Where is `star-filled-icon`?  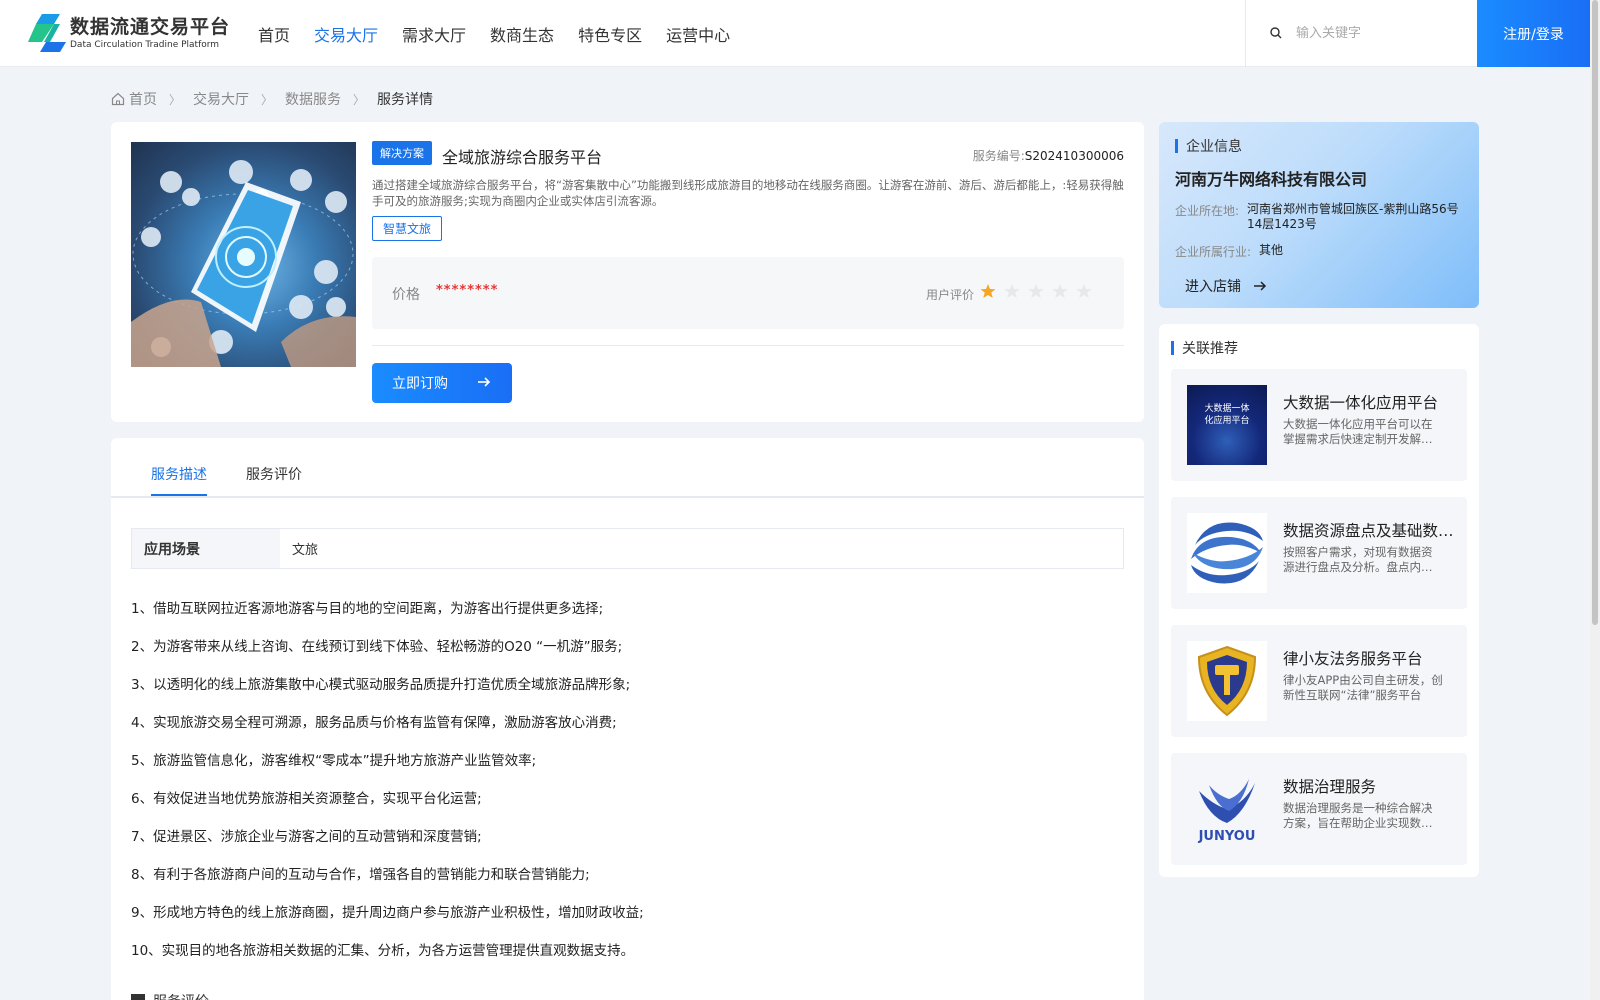 star-filled-icon is located at coordinates (988, 291).